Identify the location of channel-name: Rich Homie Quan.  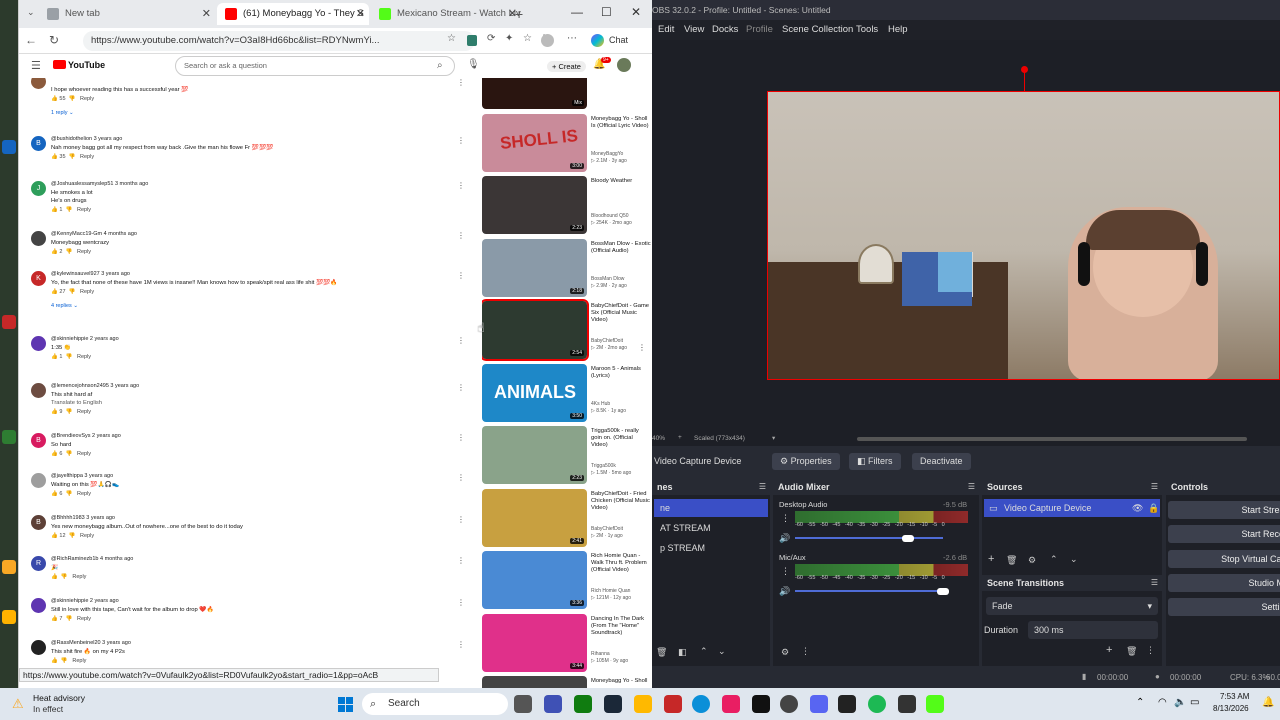
(610, 591).